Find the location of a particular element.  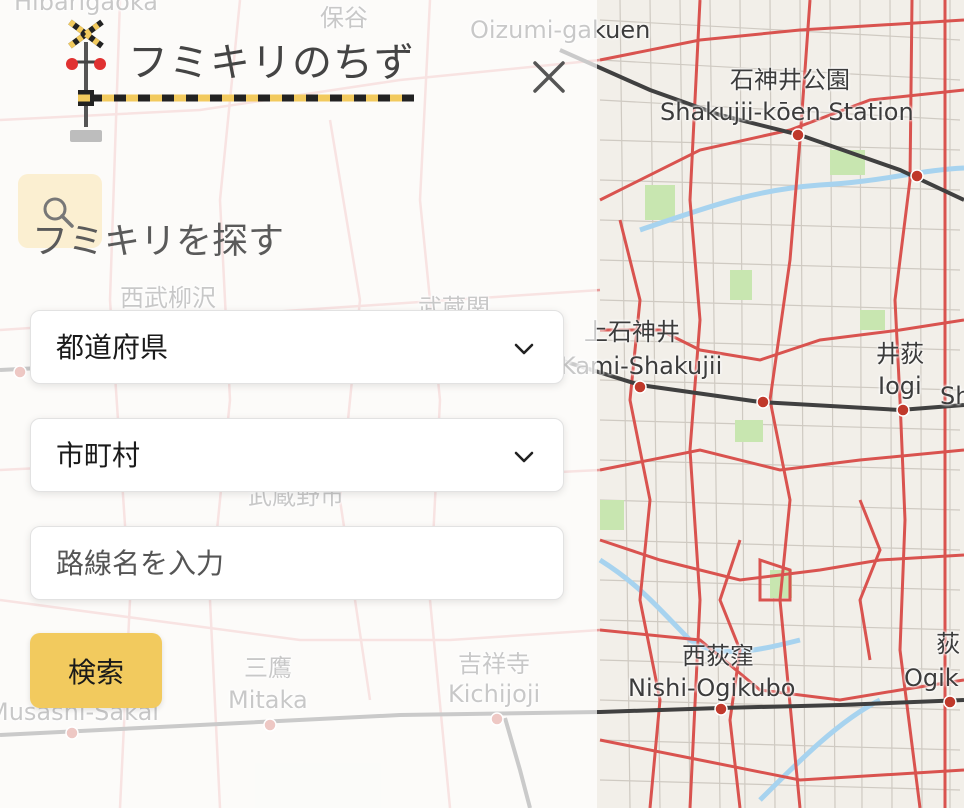

close-icon is located at coordinates (549, 77).